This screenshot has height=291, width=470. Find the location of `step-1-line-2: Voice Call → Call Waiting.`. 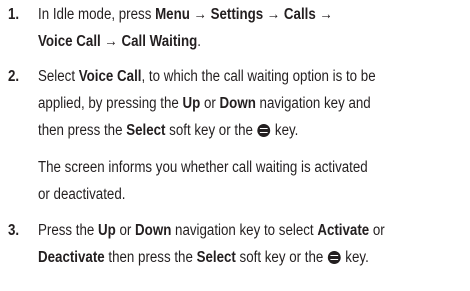

step-1-line-2: Voice Call → Call Waiting. is located at coordinates (119, 41).